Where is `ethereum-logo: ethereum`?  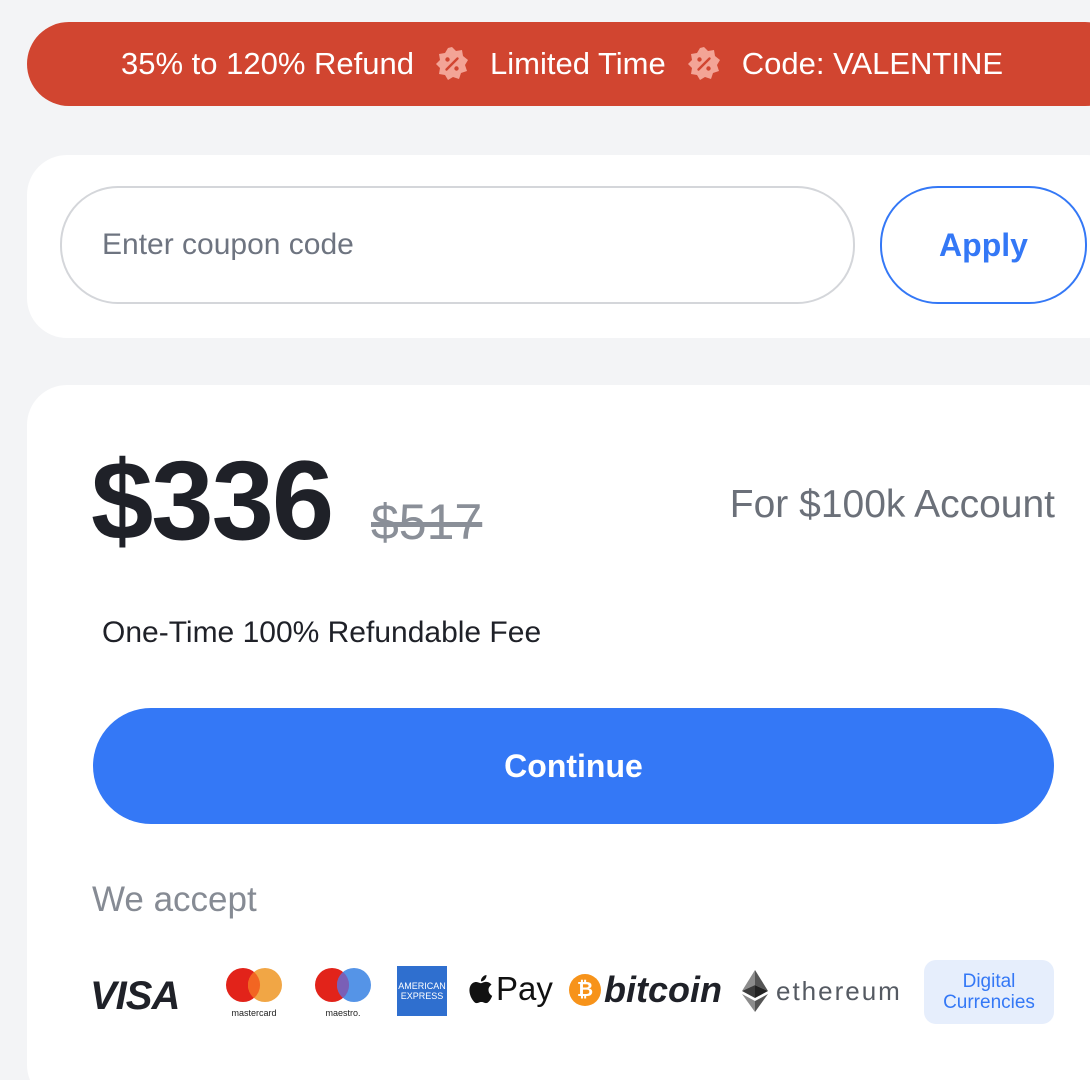
ethereum-logo: ethereum is located at coordinates (822, 991).